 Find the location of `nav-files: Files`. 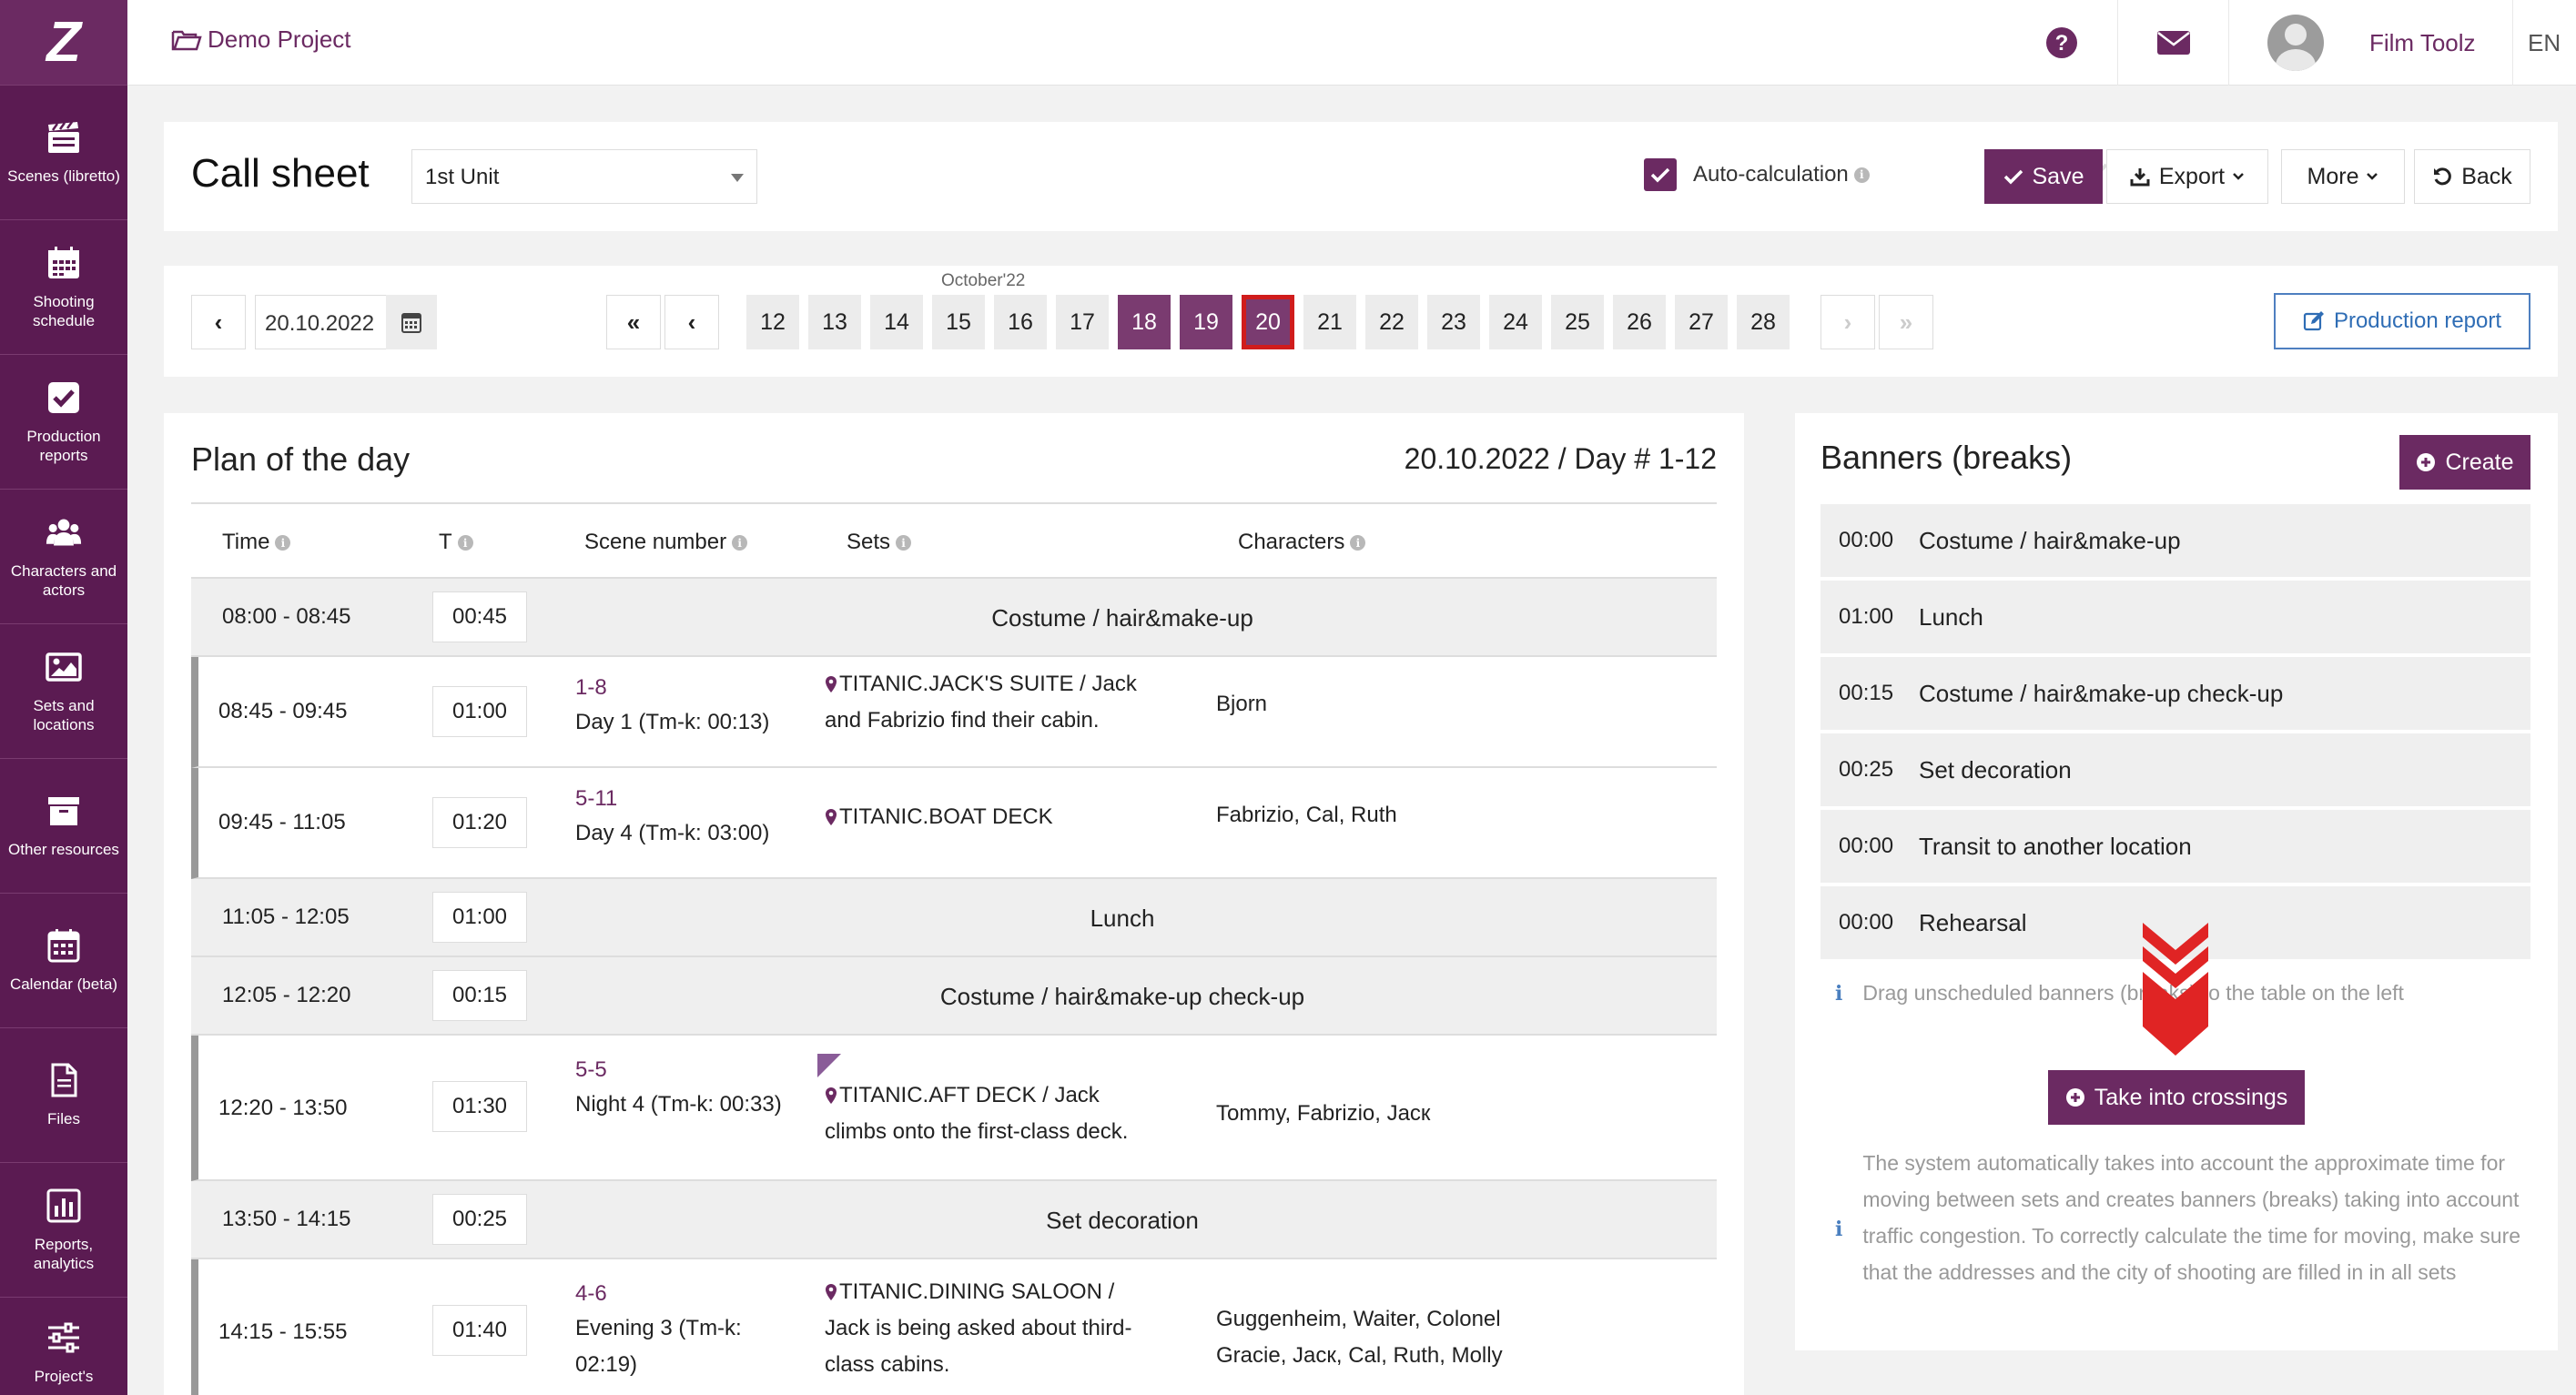

nav-files: Files is located at coordinates (63, 1095).